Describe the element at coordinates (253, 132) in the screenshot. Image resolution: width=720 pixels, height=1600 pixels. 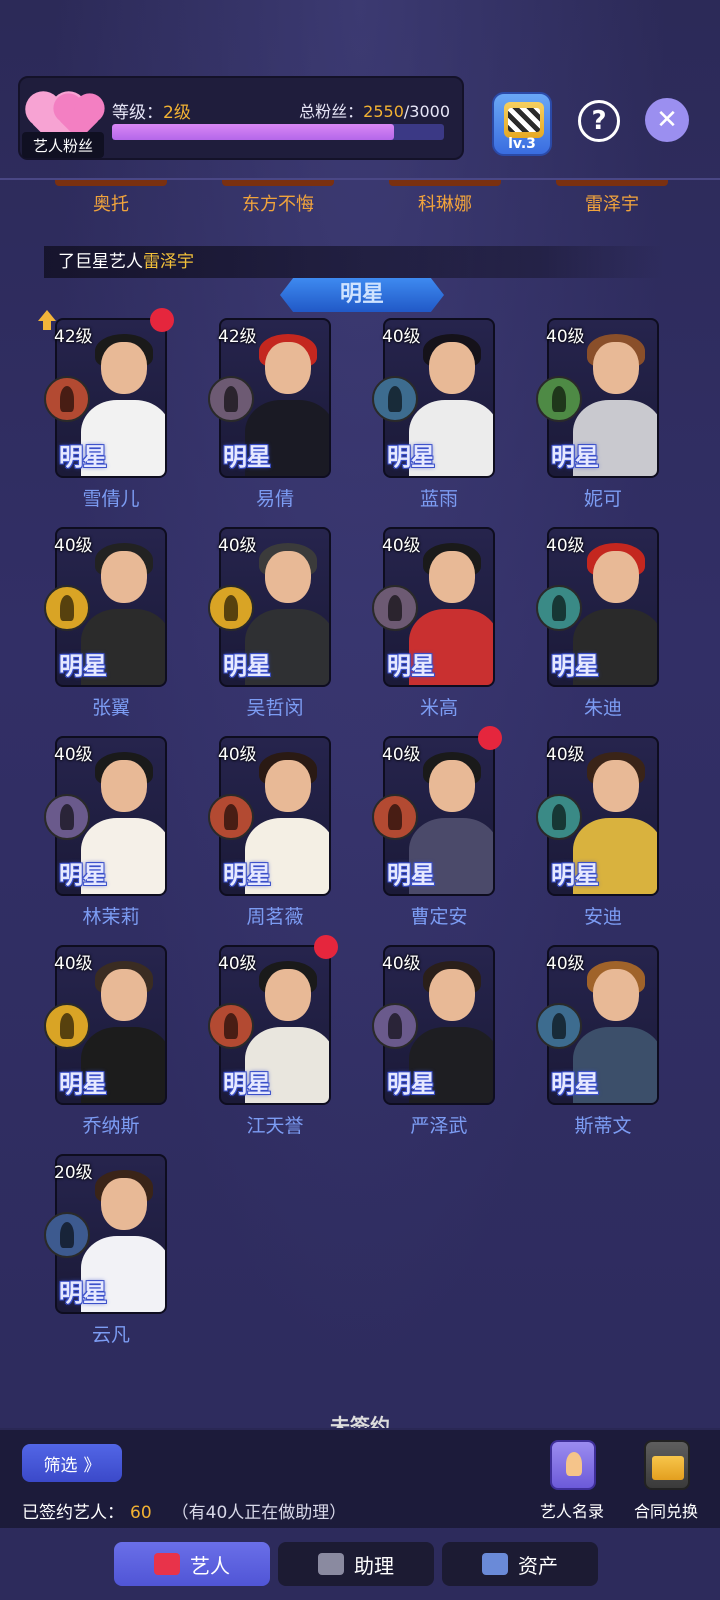
I see `fans-progress-fill` at that location.